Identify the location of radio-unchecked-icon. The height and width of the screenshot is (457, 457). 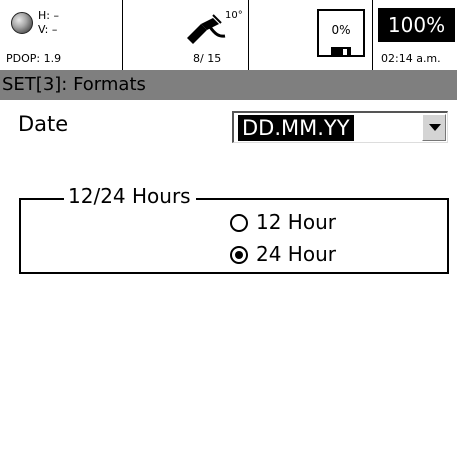
(239, 223).